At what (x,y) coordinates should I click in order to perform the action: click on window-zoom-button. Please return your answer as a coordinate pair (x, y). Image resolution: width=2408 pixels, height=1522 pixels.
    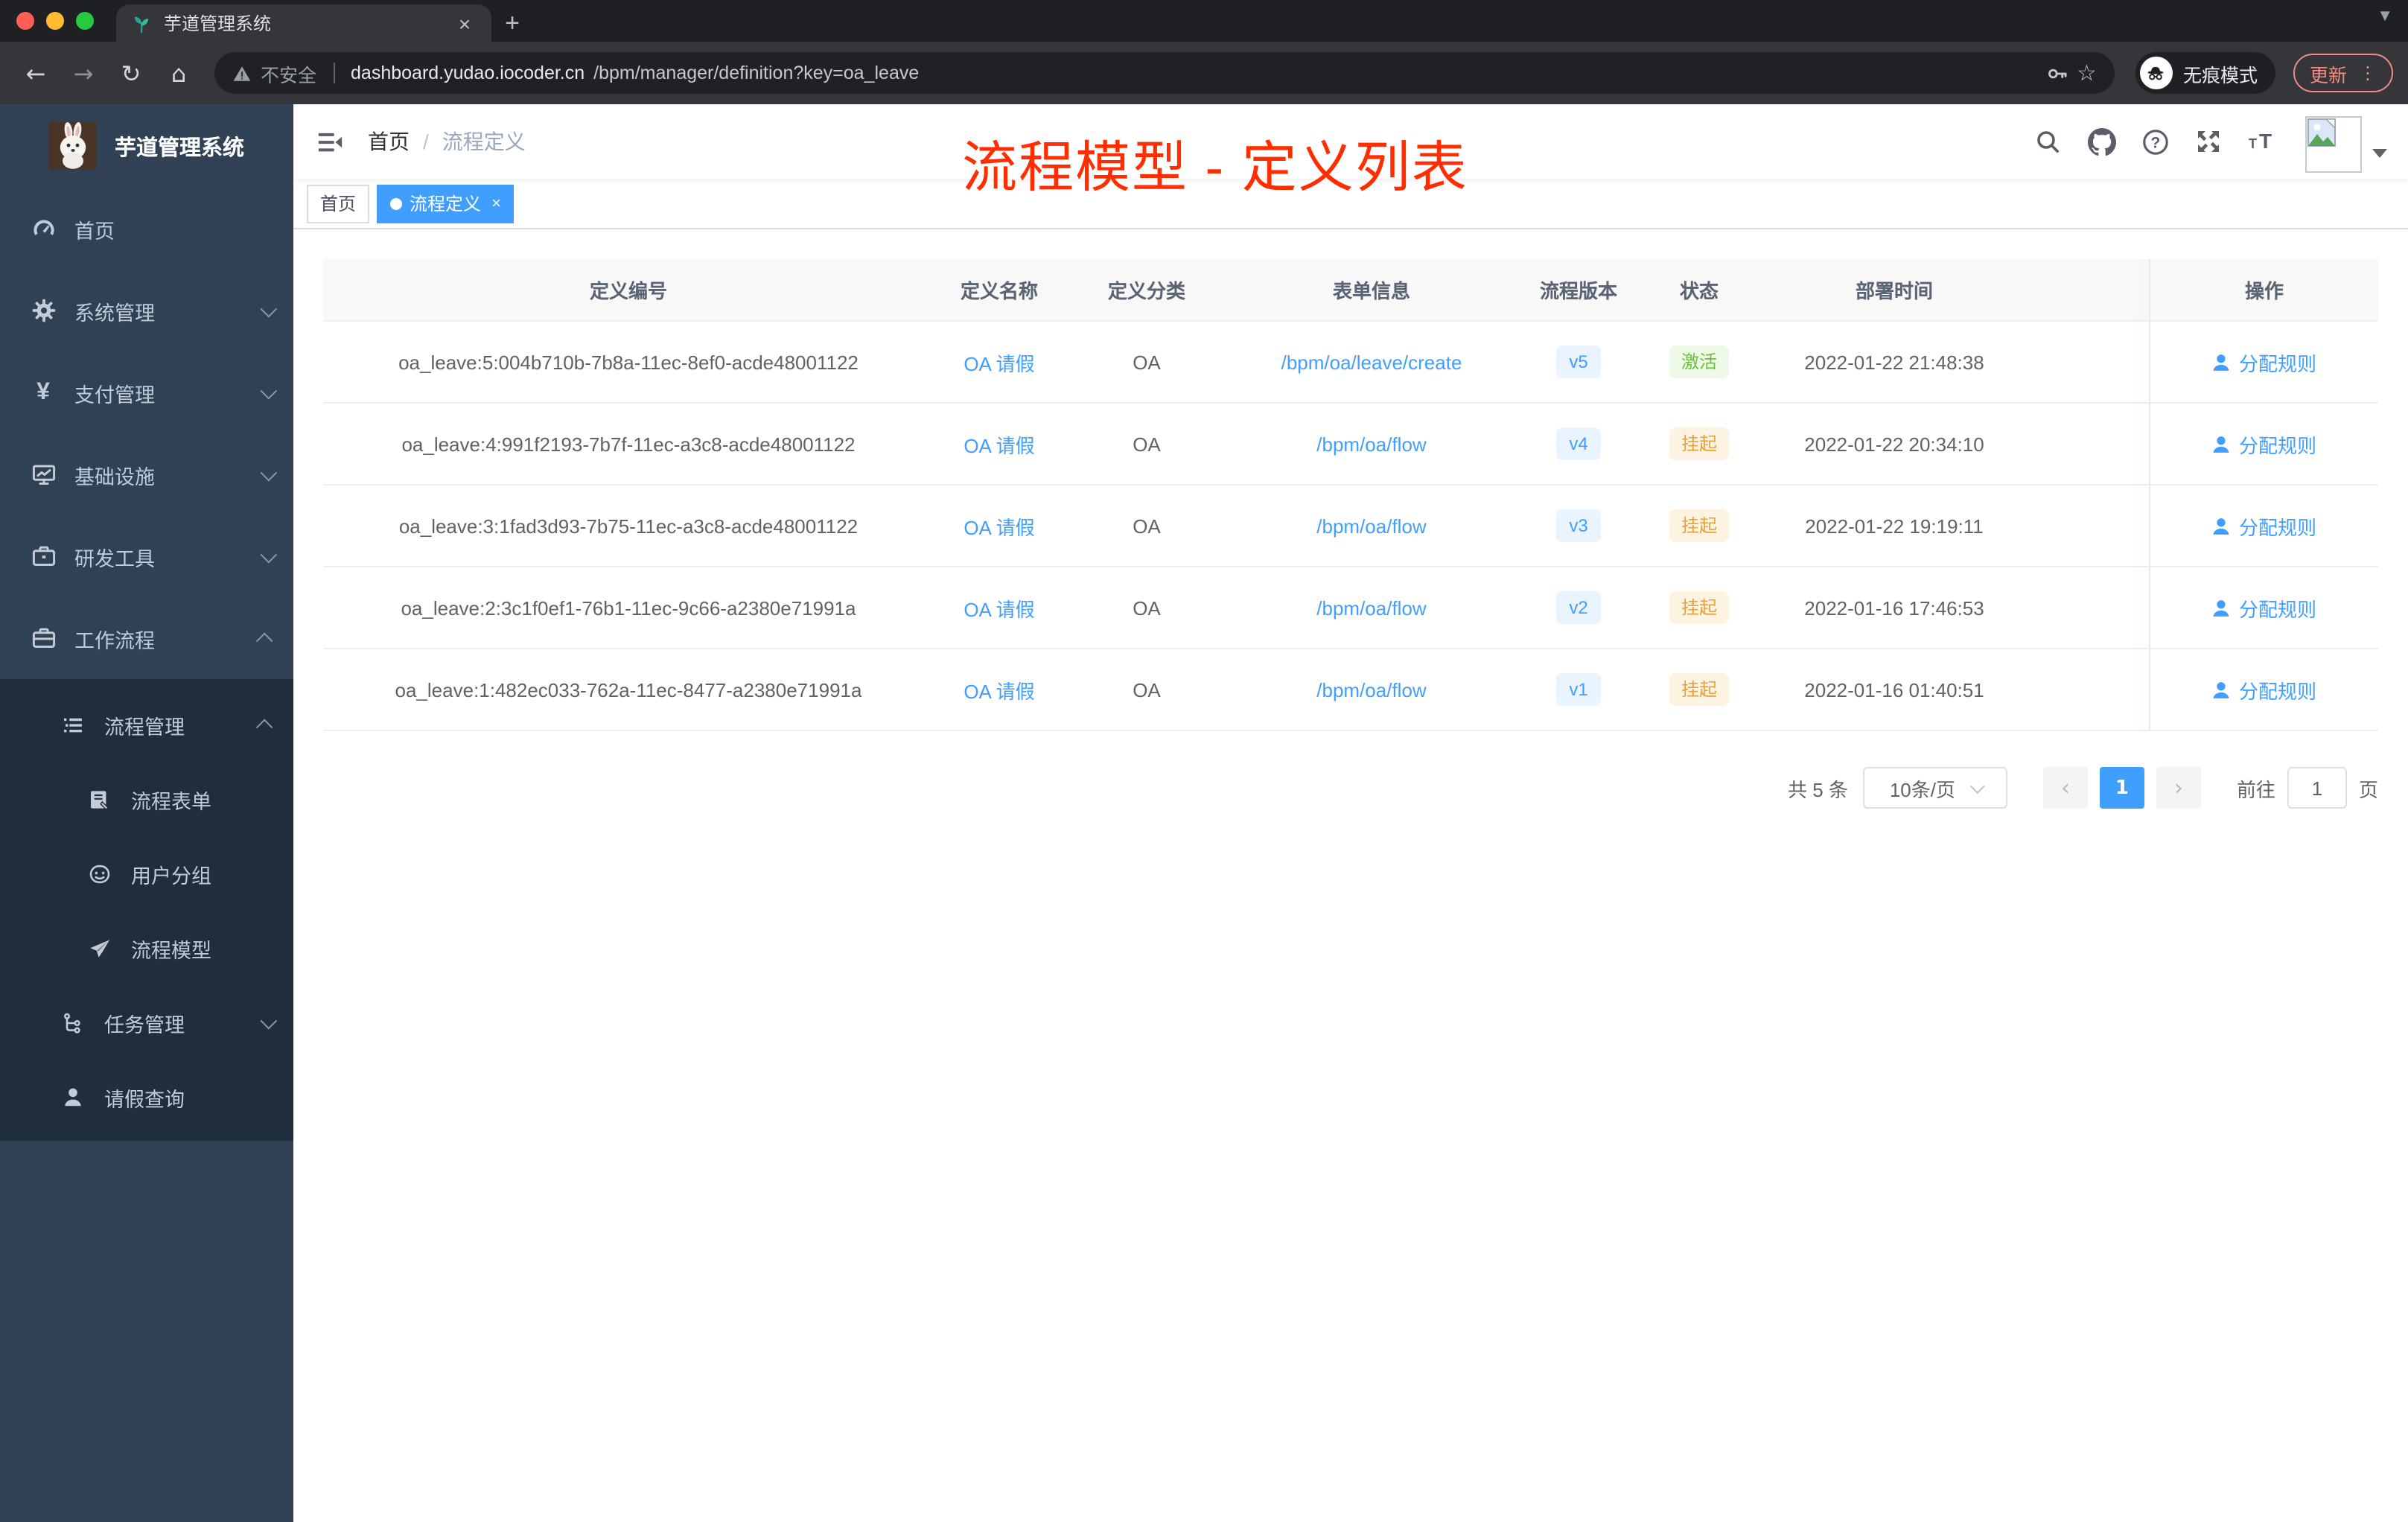
    Looking at the image, I should click on (85, 21).